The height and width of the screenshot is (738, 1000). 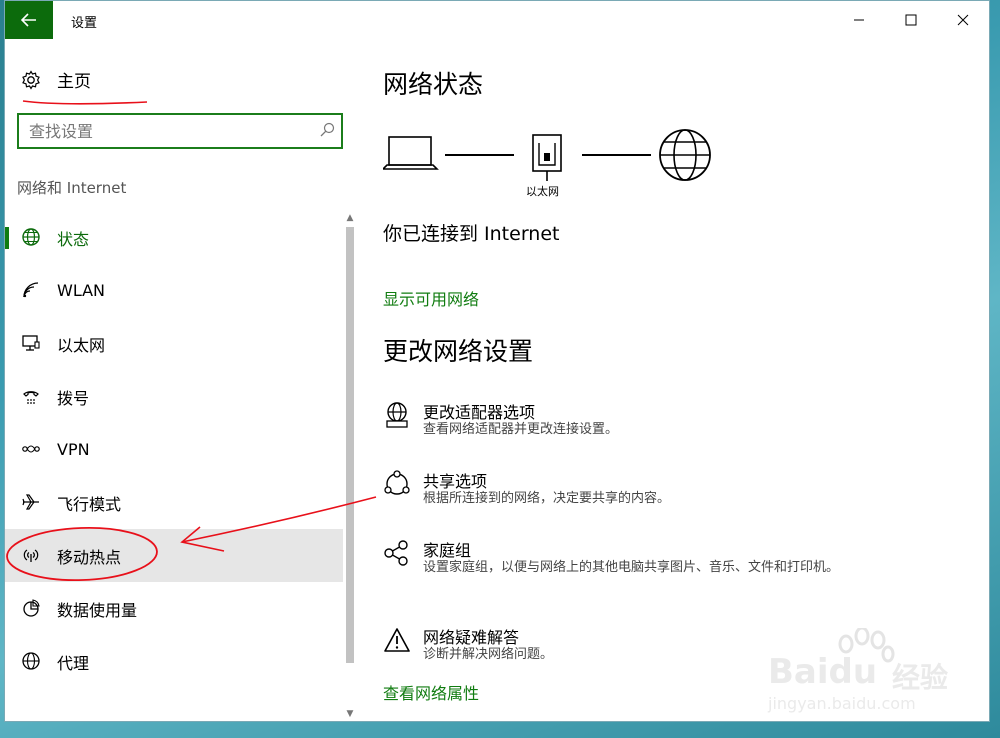 What do you see at coordinates (85, 102) in the screenshot?
I see `red-underline-annotation` at bounding box center [85, 102].